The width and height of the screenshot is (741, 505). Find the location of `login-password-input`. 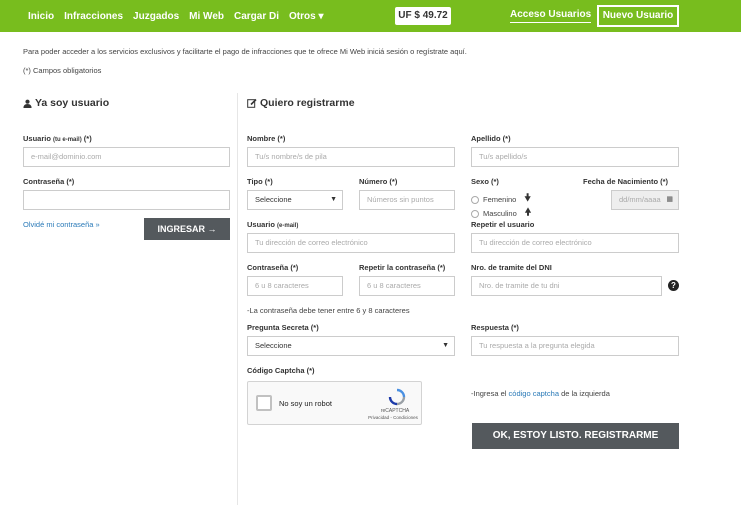

login-password-input is located at coordinates (126, 200).